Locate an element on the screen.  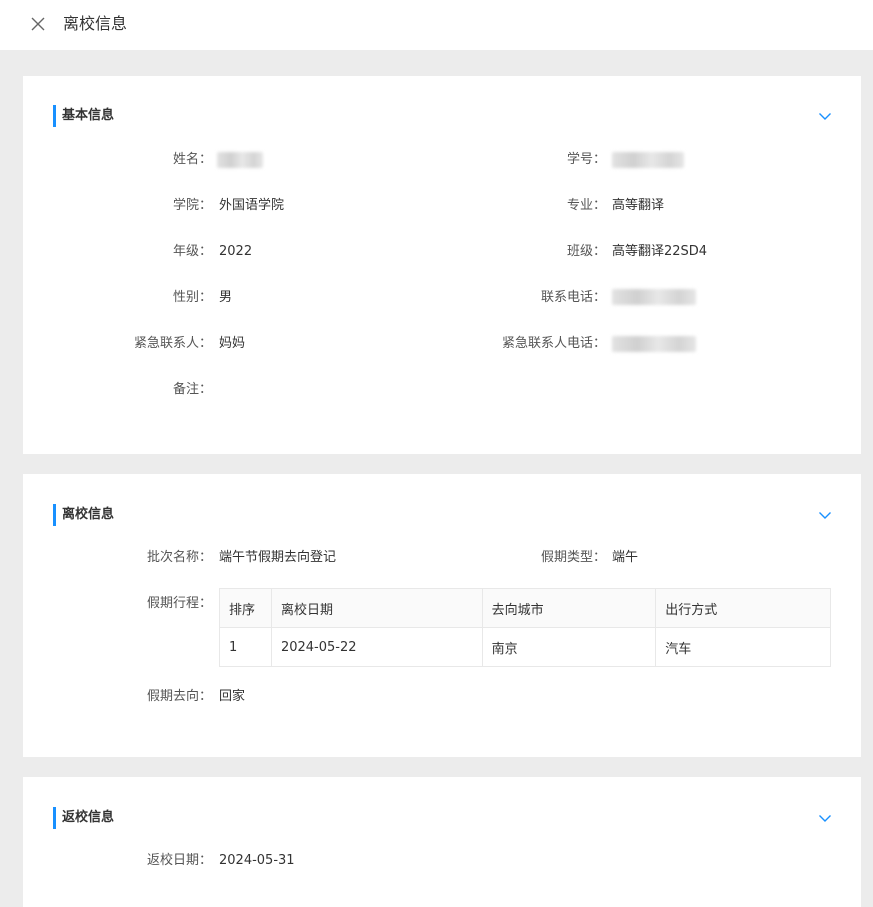
holiday-type-value: 端午 is located at coordinates (625, 557).